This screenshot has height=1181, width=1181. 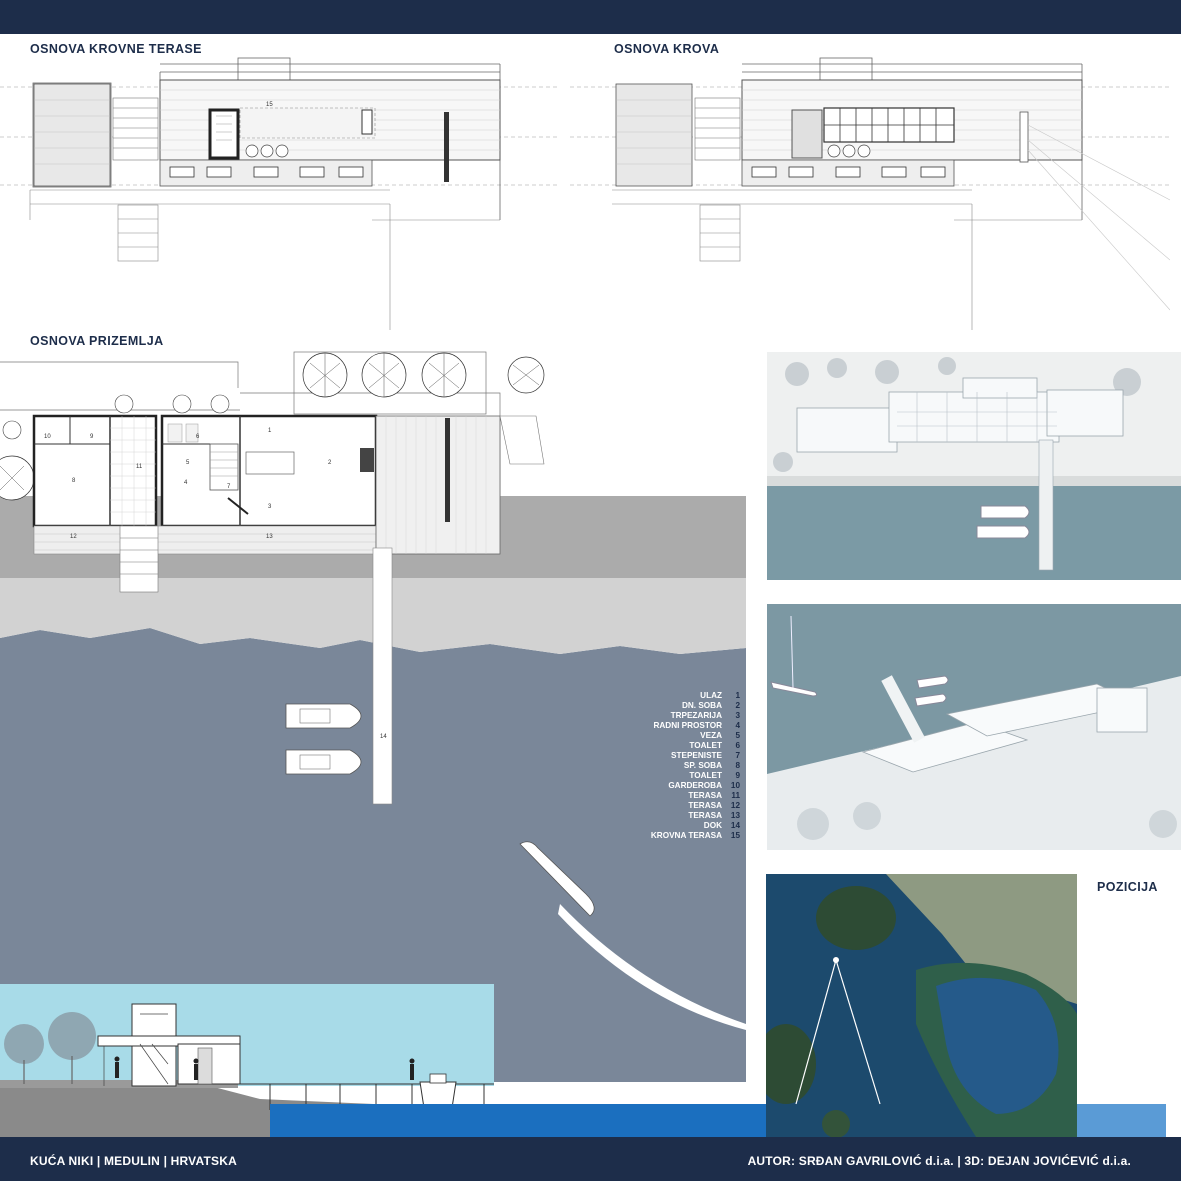 What do you see at coordinates (701, 705) in the screenshot?
I see `legend-label: DN. SOBA` at bounding box center [701, 705].